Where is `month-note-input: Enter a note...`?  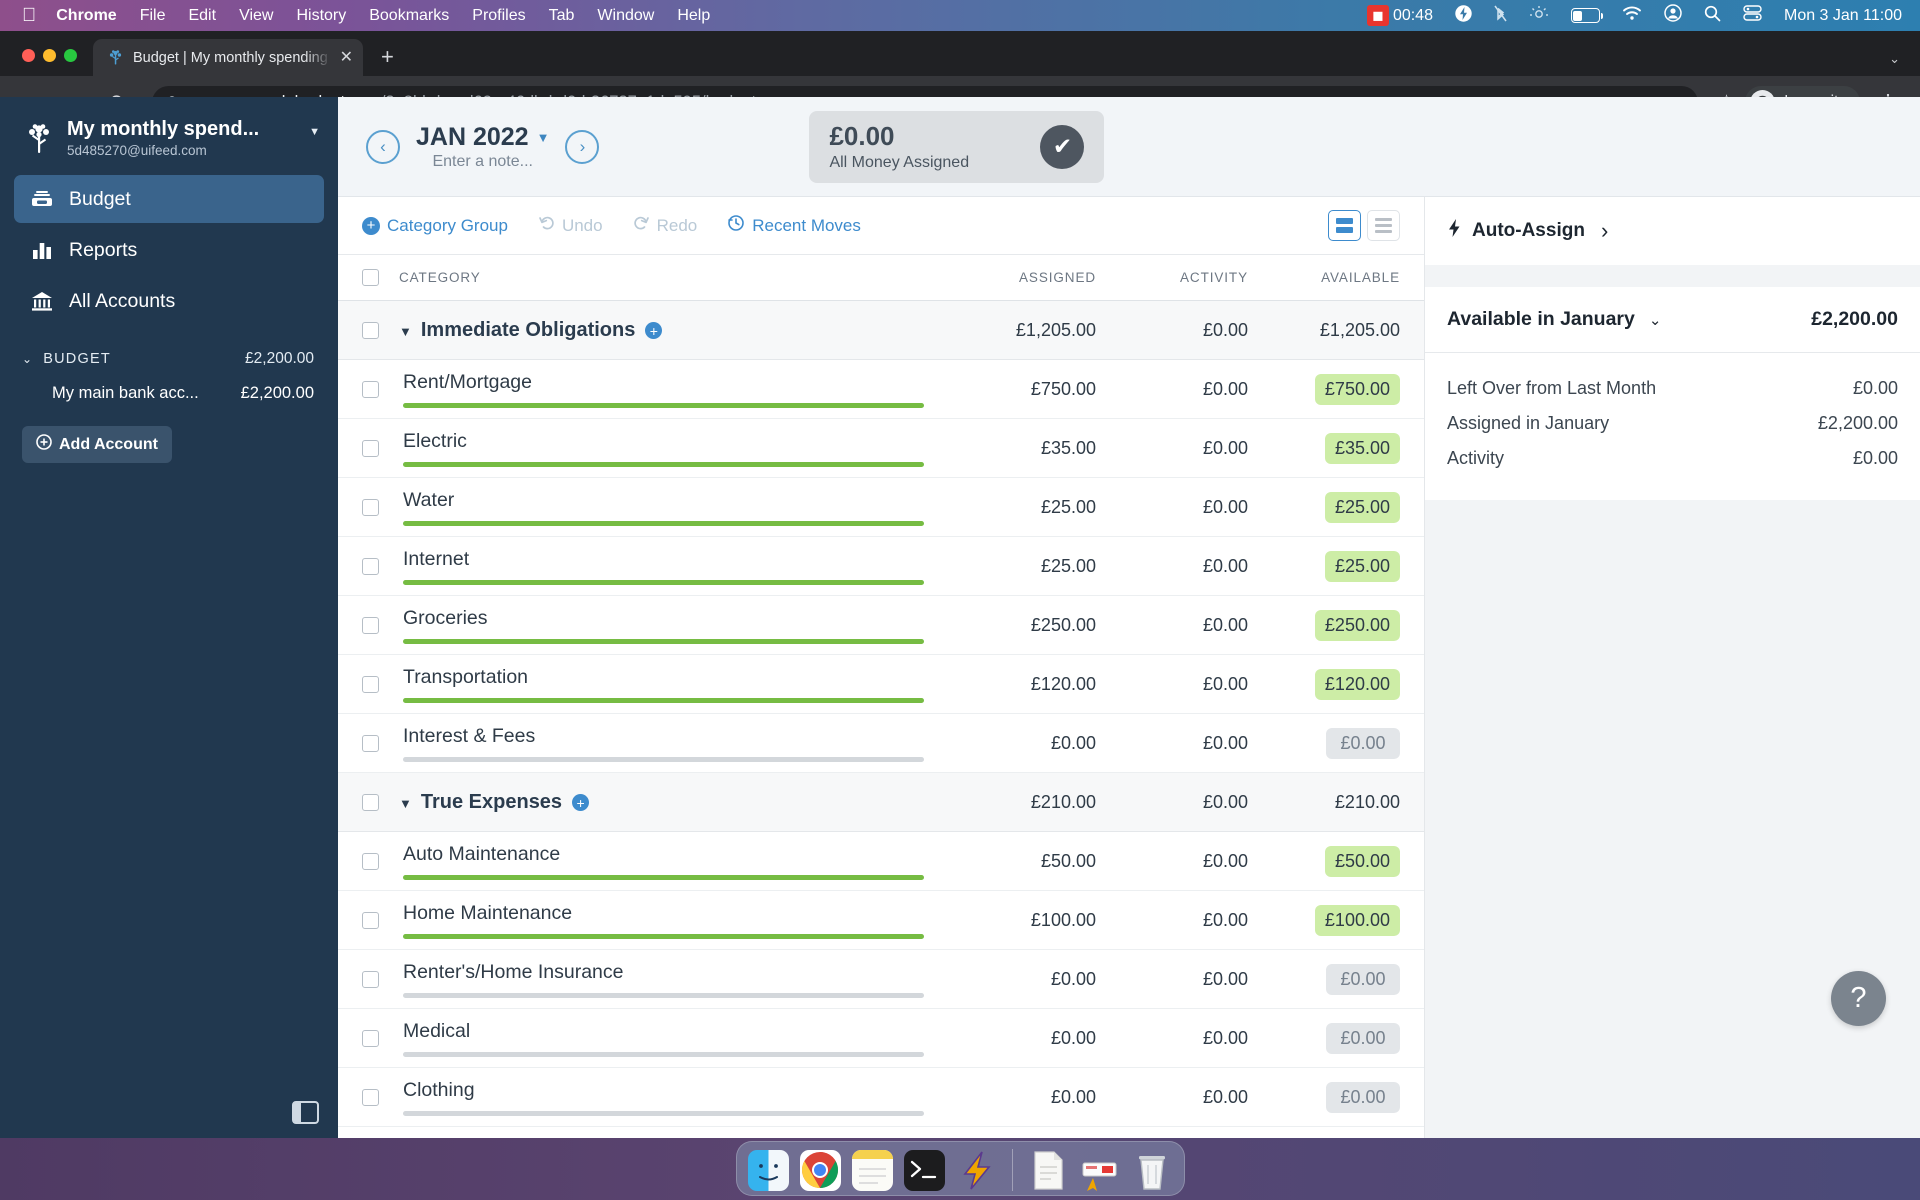
month-note-input: Enter a note... is located at coordinates (482, 162).